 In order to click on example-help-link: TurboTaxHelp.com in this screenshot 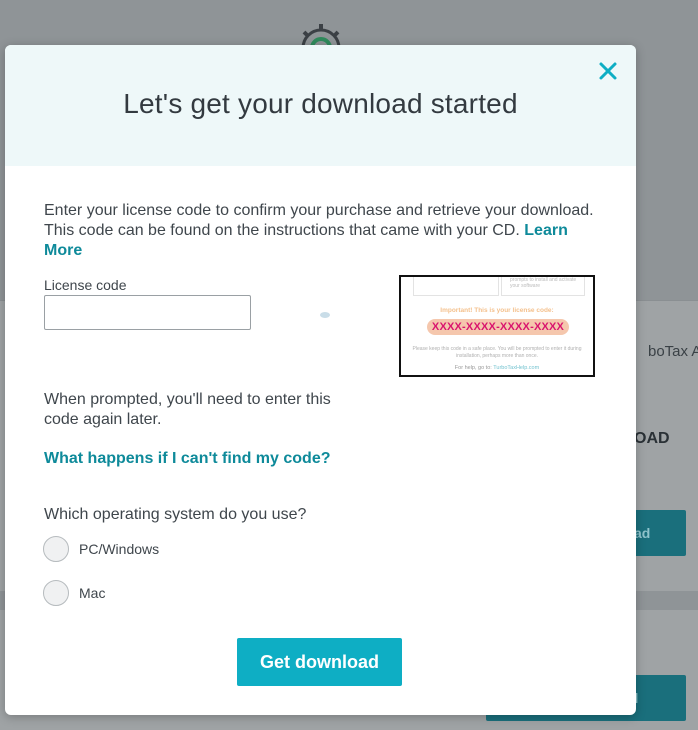, I will do `click(516, 368)`.